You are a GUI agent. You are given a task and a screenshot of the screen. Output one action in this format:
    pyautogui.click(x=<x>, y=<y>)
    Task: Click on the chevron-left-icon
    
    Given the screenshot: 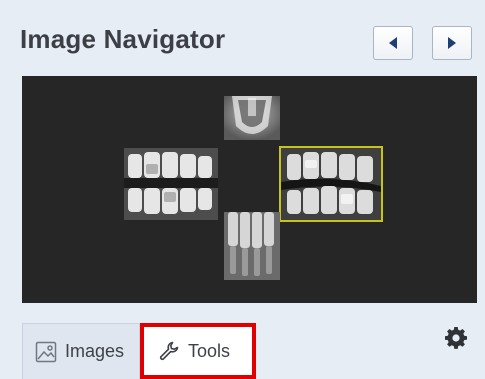 What is the action you would take?
    pyautogui.click(x=393, y=43)
    